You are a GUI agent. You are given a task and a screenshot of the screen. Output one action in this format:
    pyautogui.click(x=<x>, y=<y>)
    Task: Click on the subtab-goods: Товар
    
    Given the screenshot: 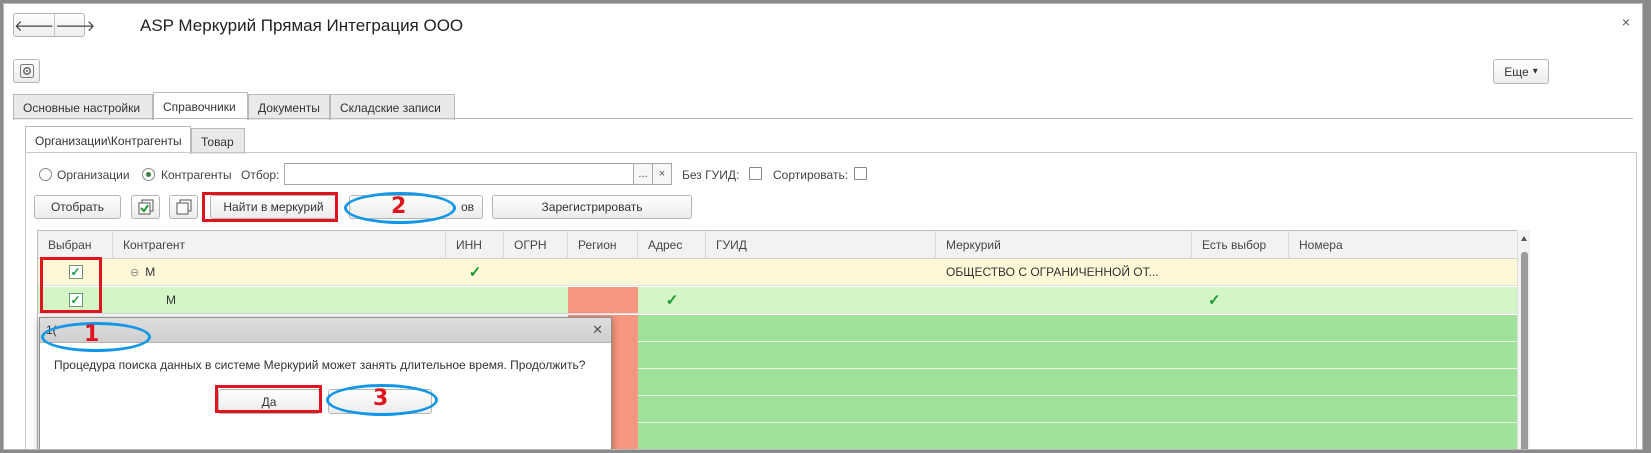 What is the action you would take?
    pyautogui.click(x=218, y=141)
    